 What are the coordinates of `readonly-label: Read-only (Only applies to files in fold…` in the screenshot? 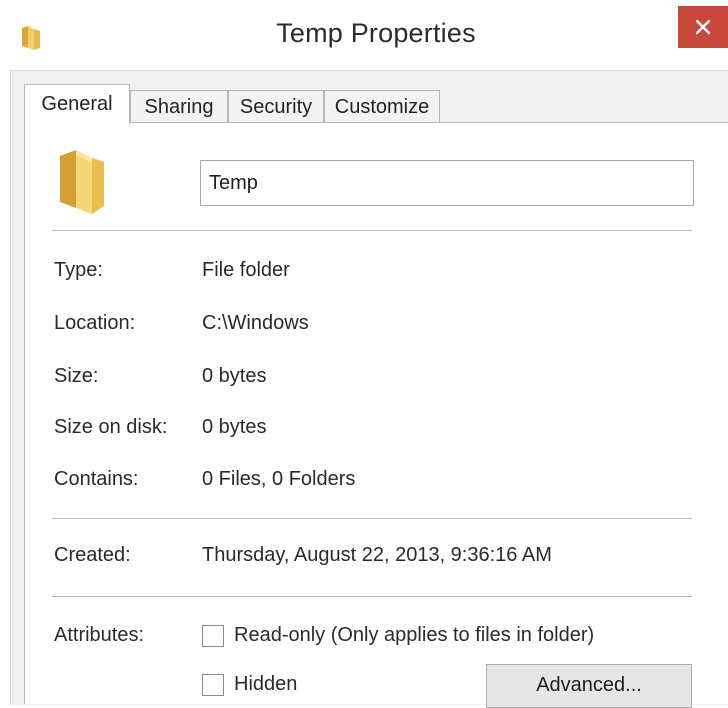 It's located at (414, 635).